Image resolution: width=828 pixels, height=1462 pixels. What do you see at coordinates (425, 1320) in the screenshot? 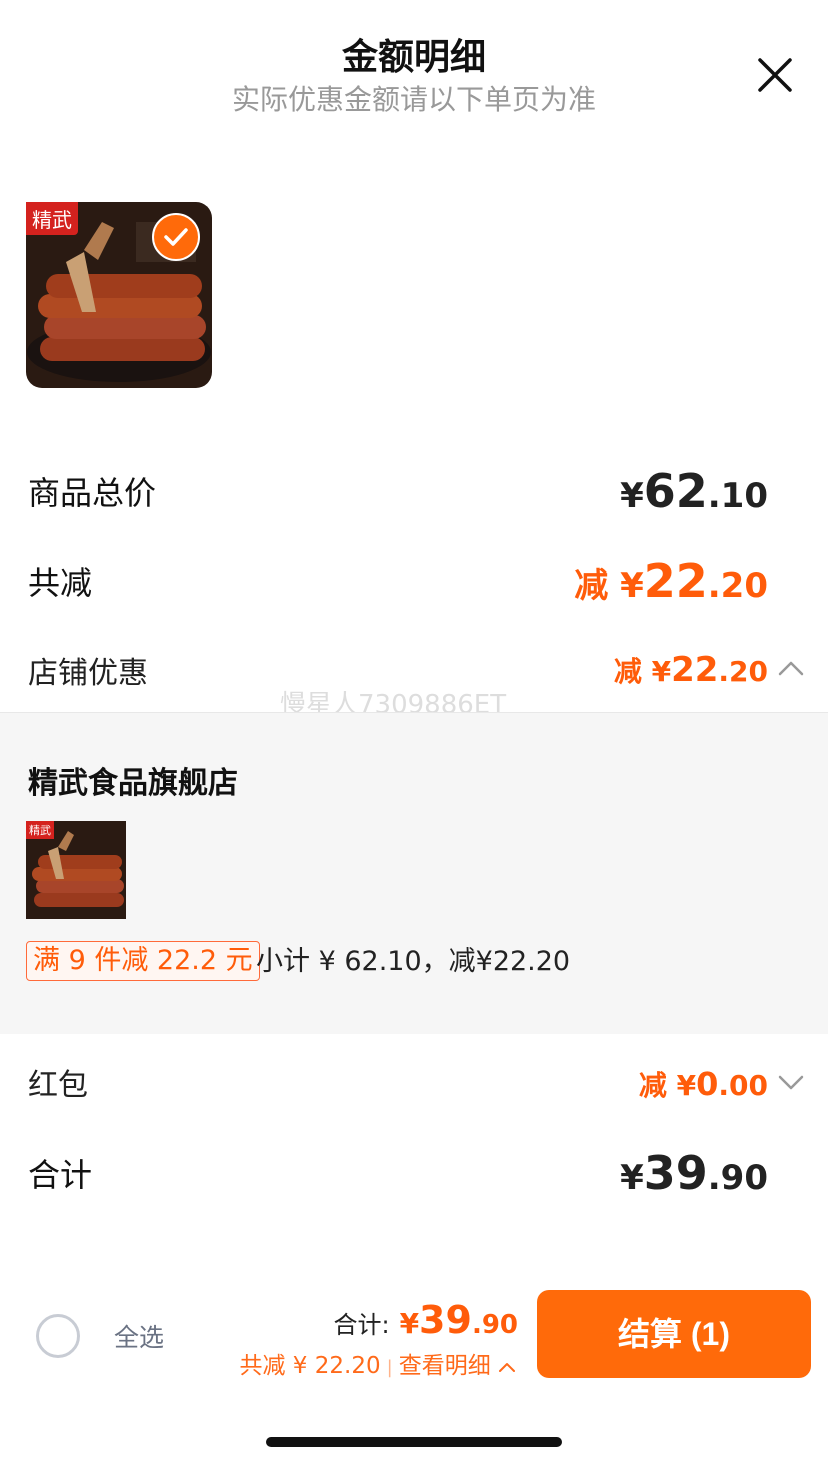
I see `bottom-total: 合计: ¥39.90` at bounding box center [425, 1320].